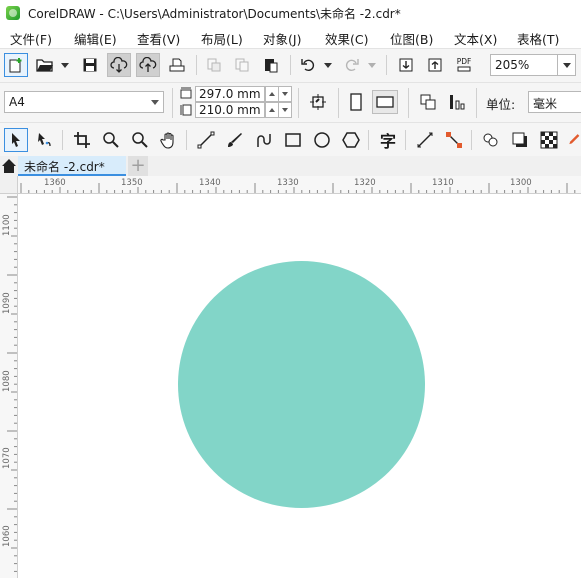  I want to click on zoom-tool-icon, so click(111, 140).